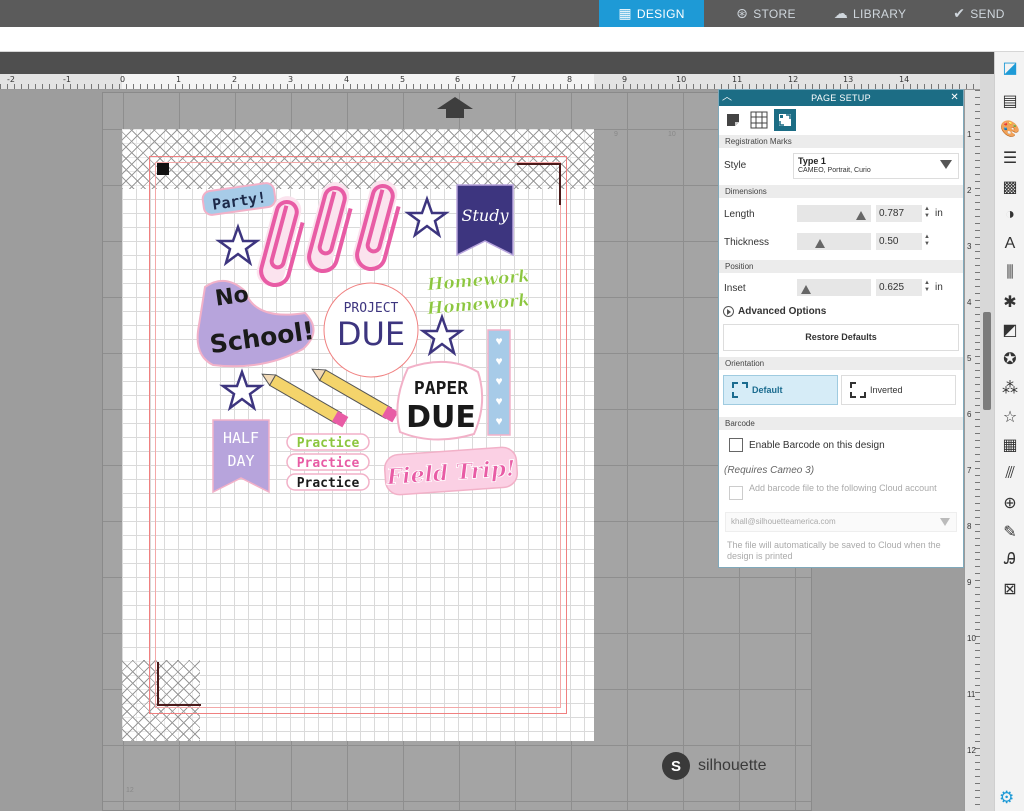  What do you see at coordinates (739, 214) in the screenshot?
I see `length-label: Length` at bounding box center [739, 214].